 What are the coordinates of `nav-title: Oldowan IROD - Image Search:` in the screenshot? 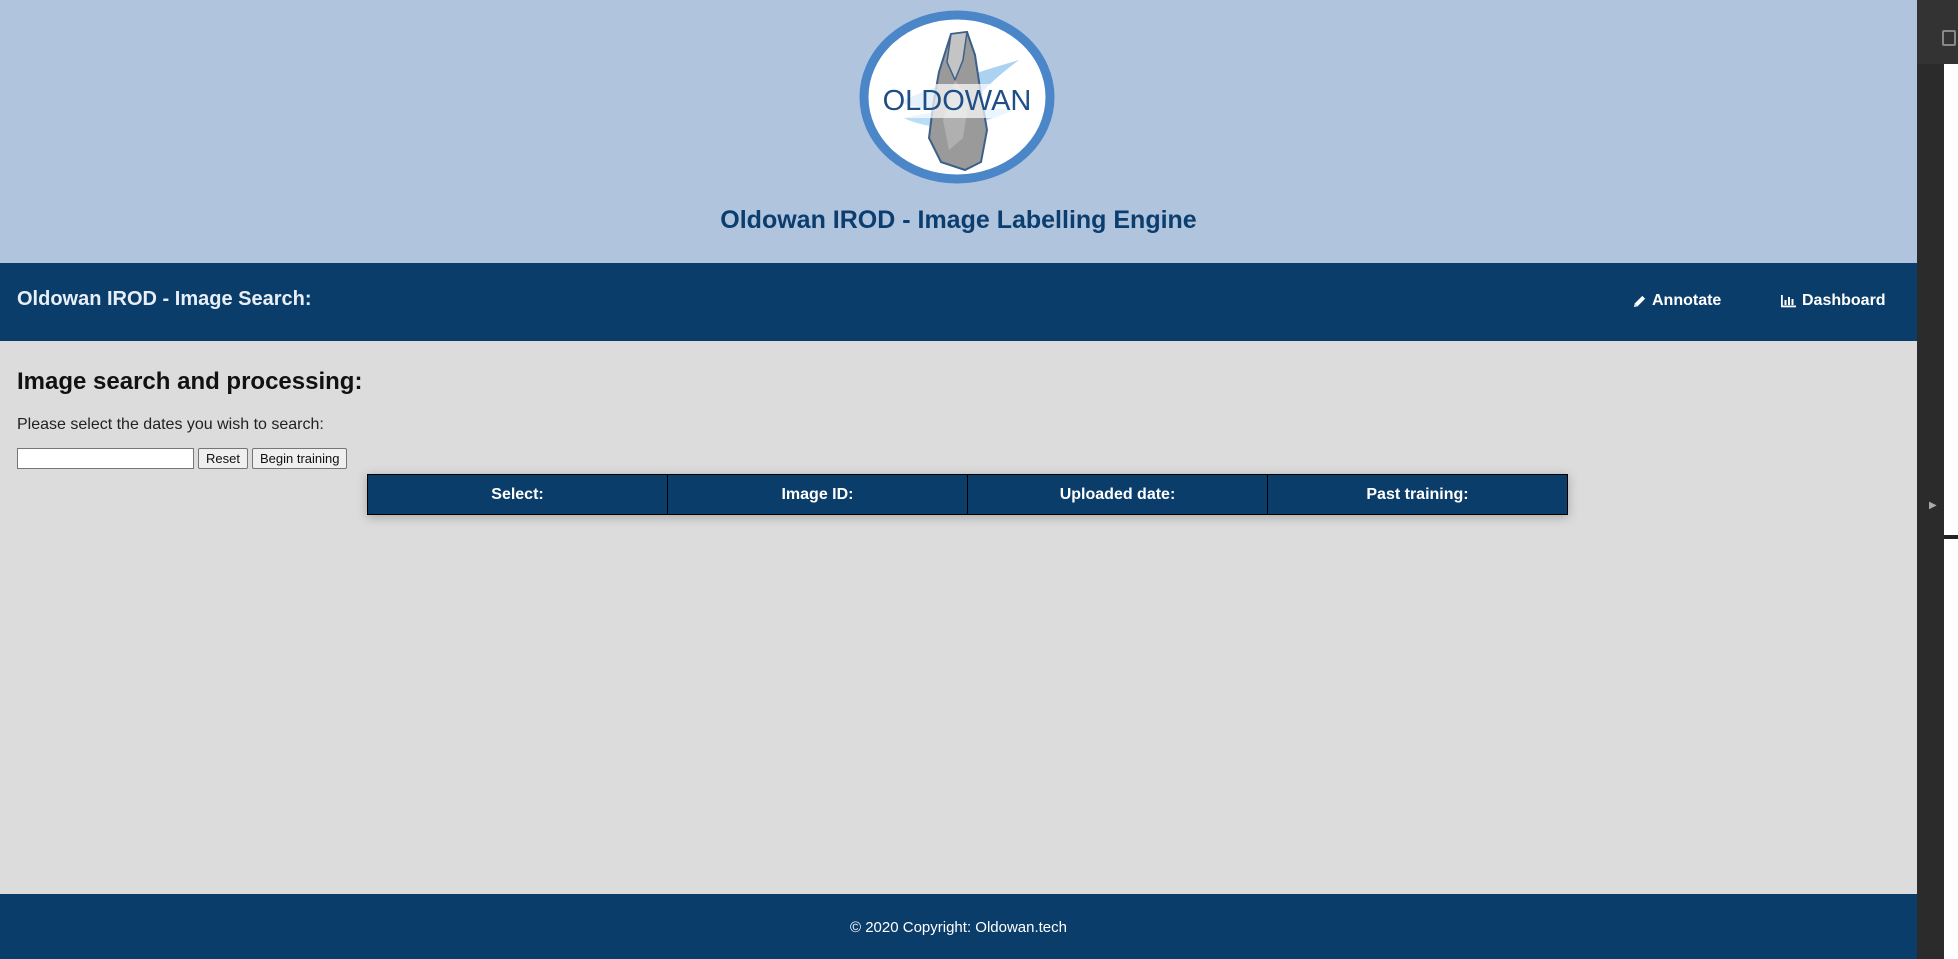 It's located at (164, 299).